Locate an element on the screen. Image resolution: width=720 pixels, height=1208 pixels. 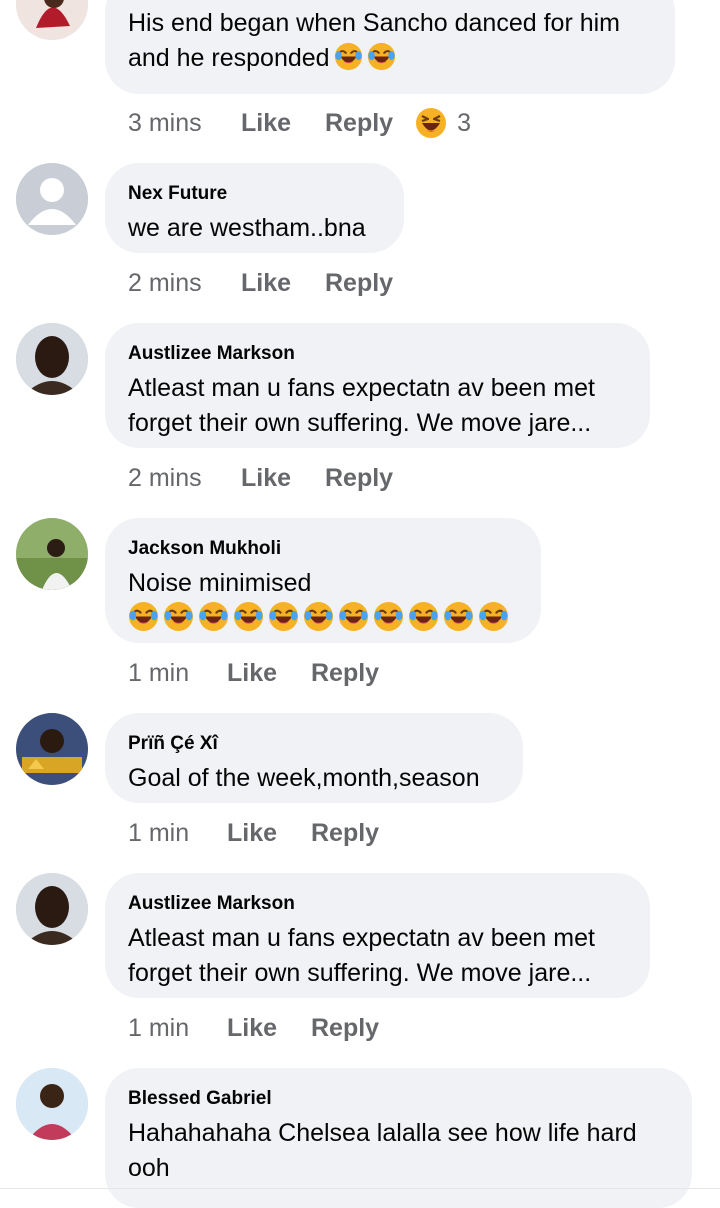
comment-text-line: His end began when Sancho danced for him is located at coordinates (374, 23).